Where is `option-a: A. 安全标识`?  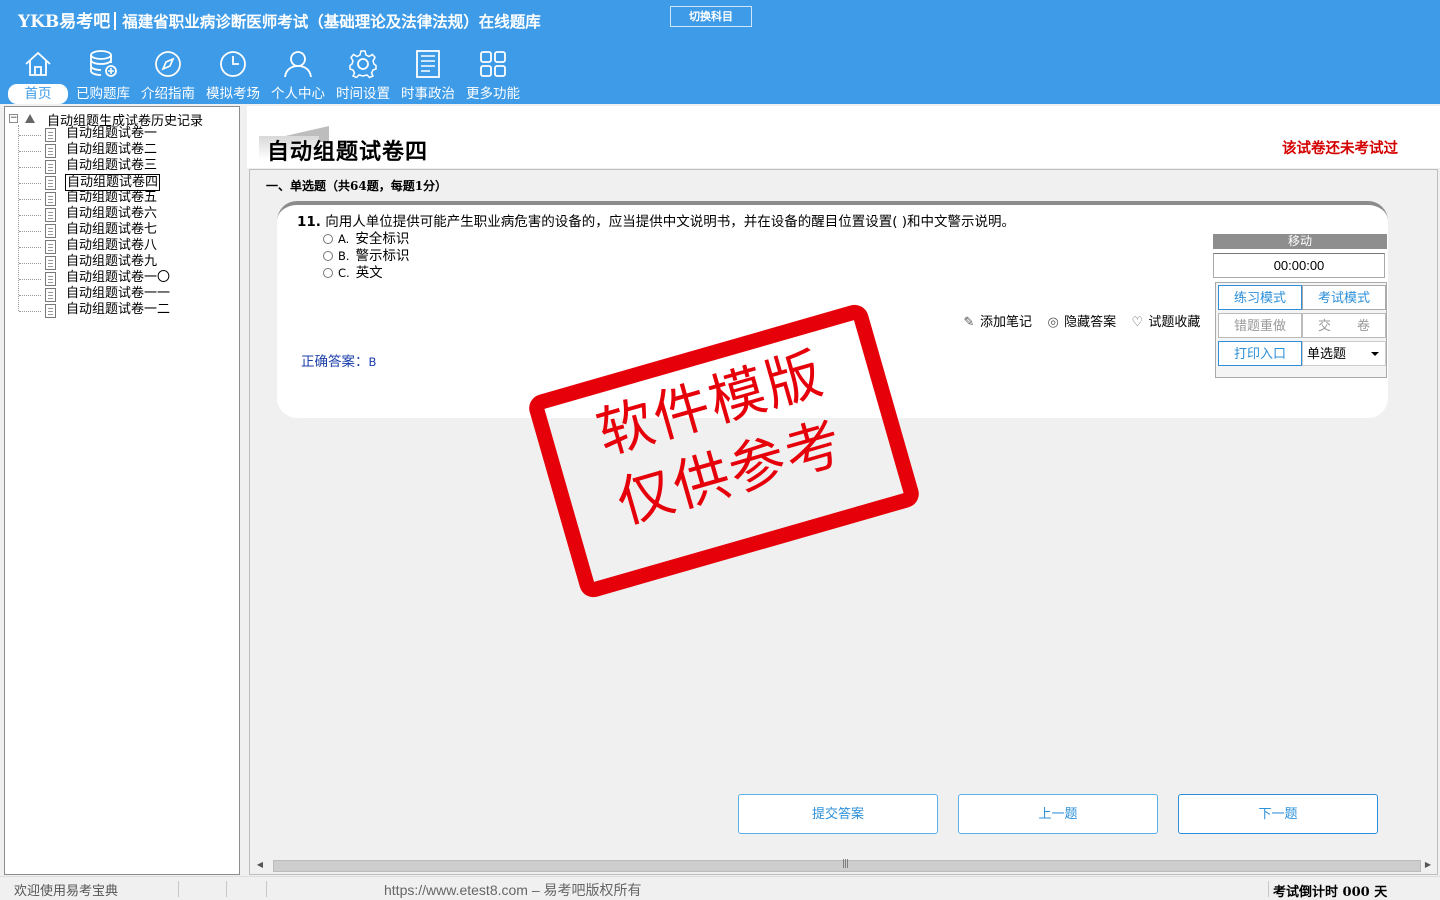
option-a: A. 安全标识 is located at coordinates (366, 237).